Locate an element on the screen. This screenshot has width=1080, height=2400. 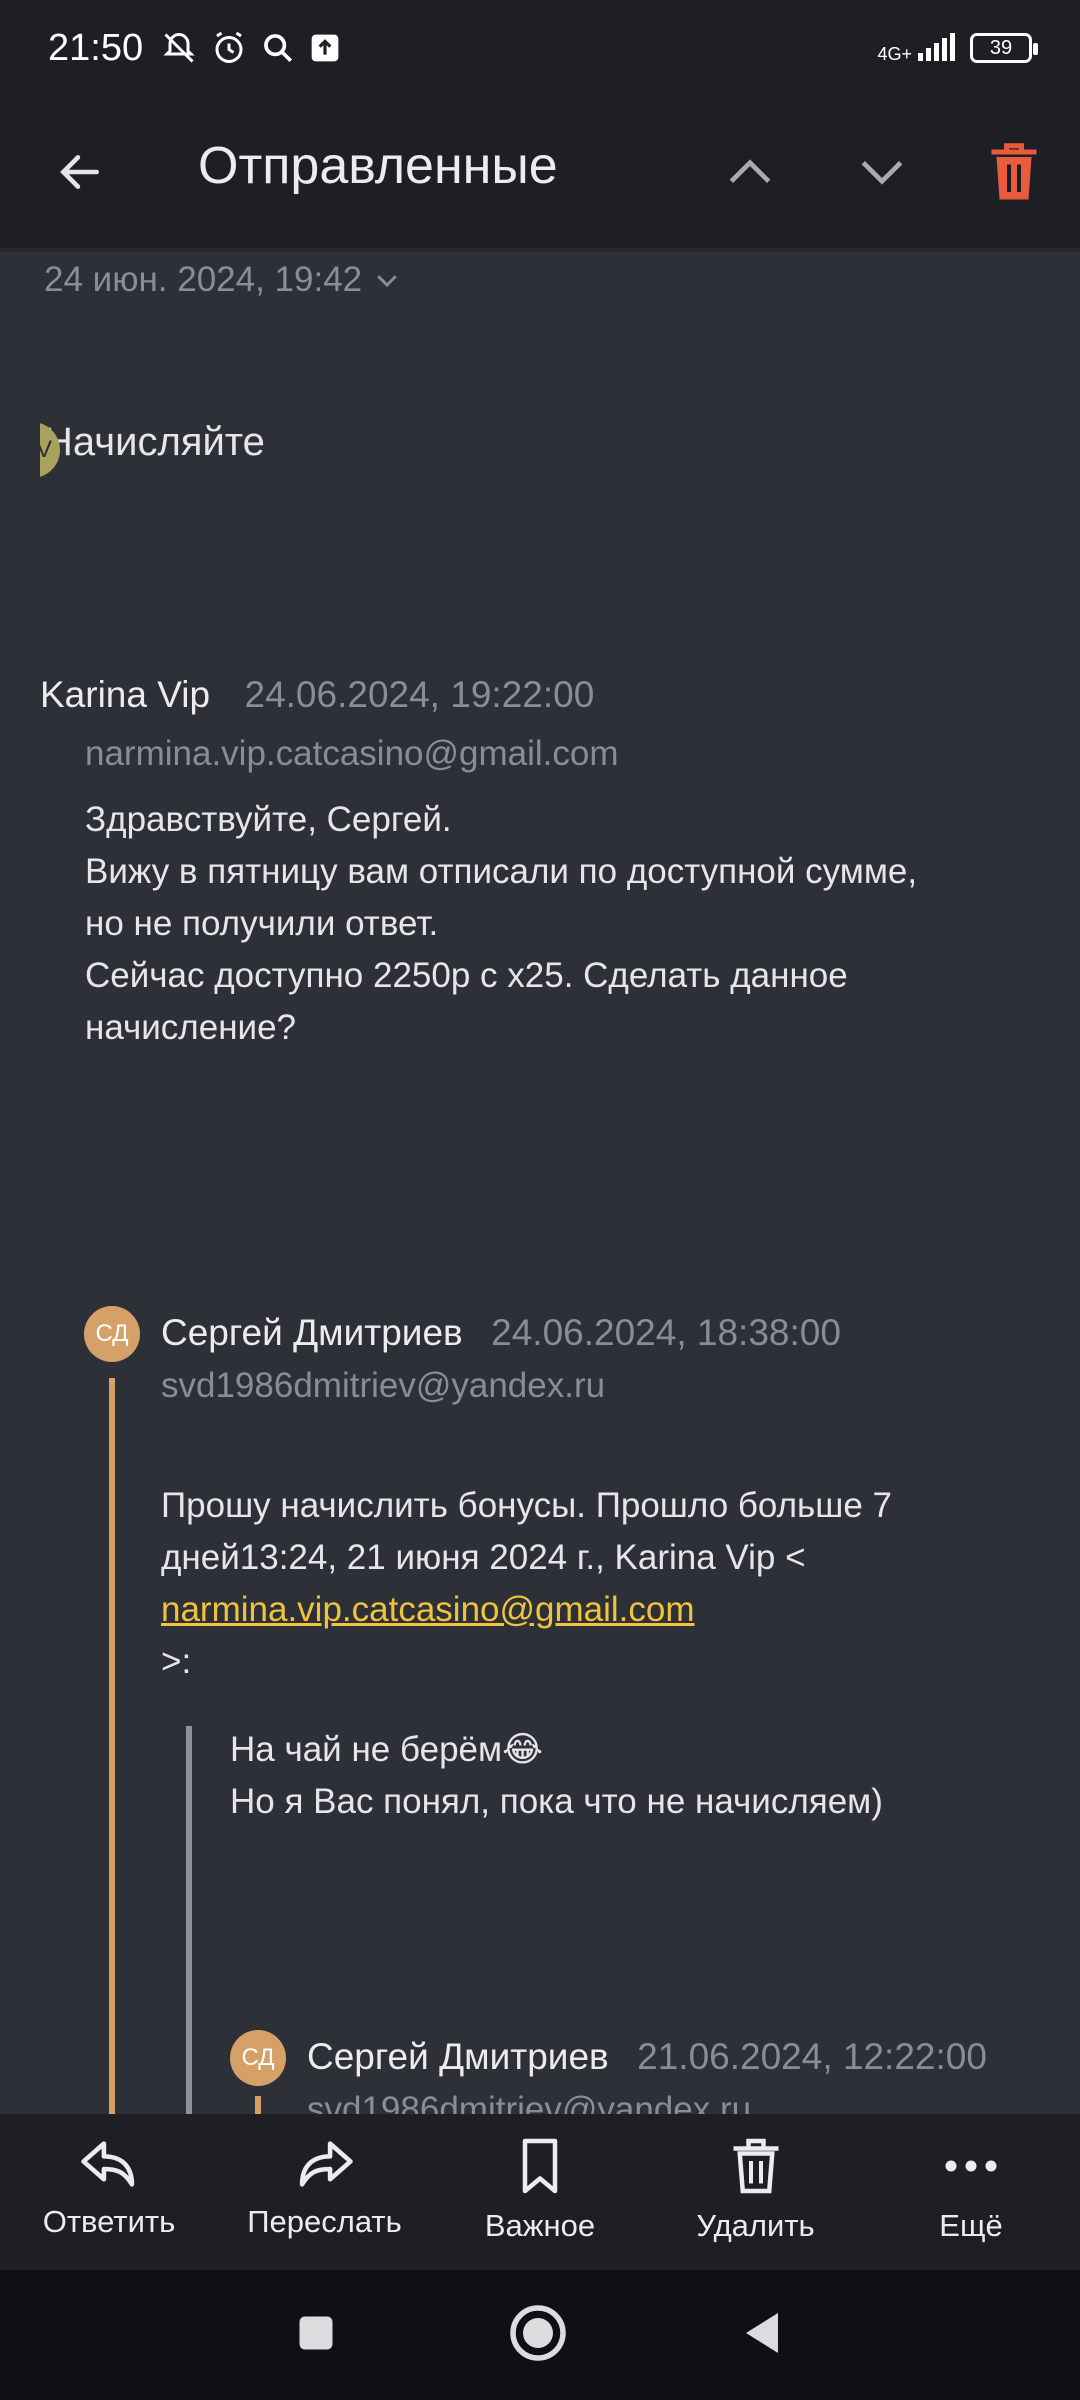
body-line: Прошу начислить бонусы. Прошло больше 7 is located at coordinates (527, 1505).